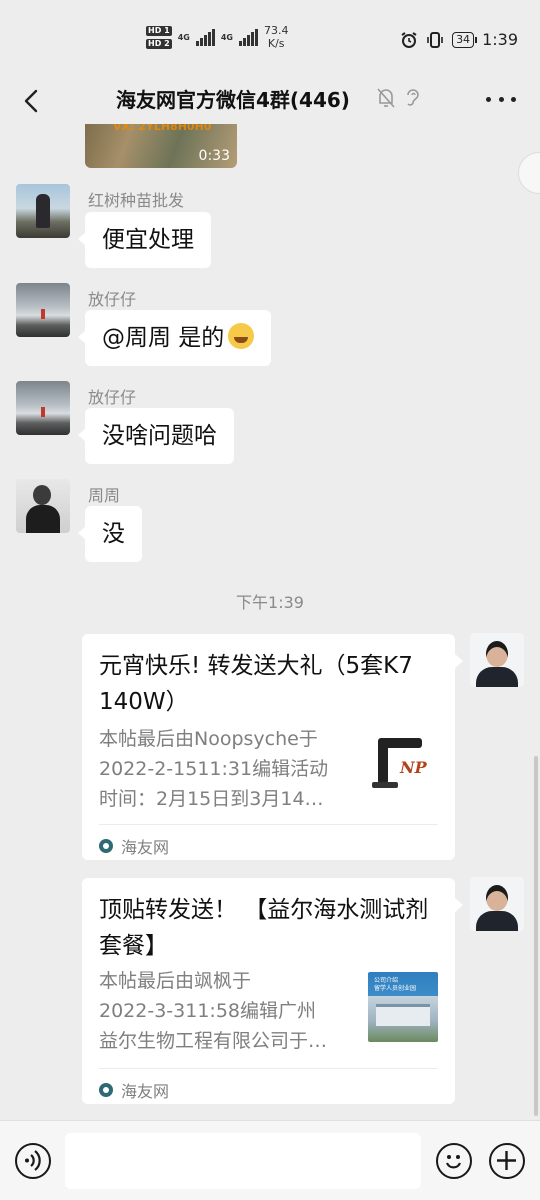 Image resolution: width=540 pixels, height=1200 pixels. I want to click on chat-title: 海友网官方微信4群(446), so click(233, 100).